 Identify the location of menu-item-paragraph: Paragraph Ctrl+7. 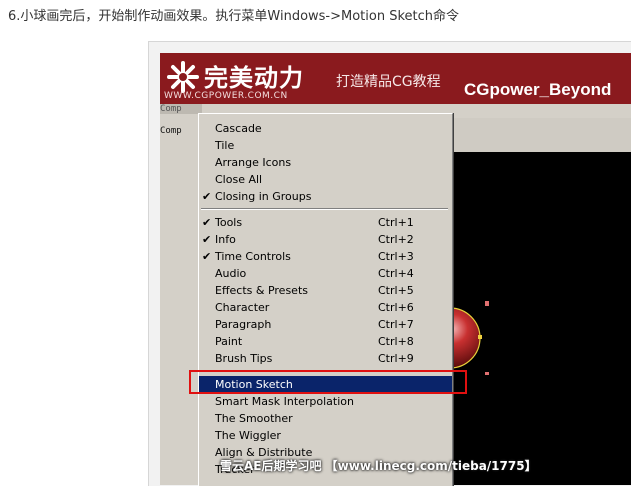
(325, 324).